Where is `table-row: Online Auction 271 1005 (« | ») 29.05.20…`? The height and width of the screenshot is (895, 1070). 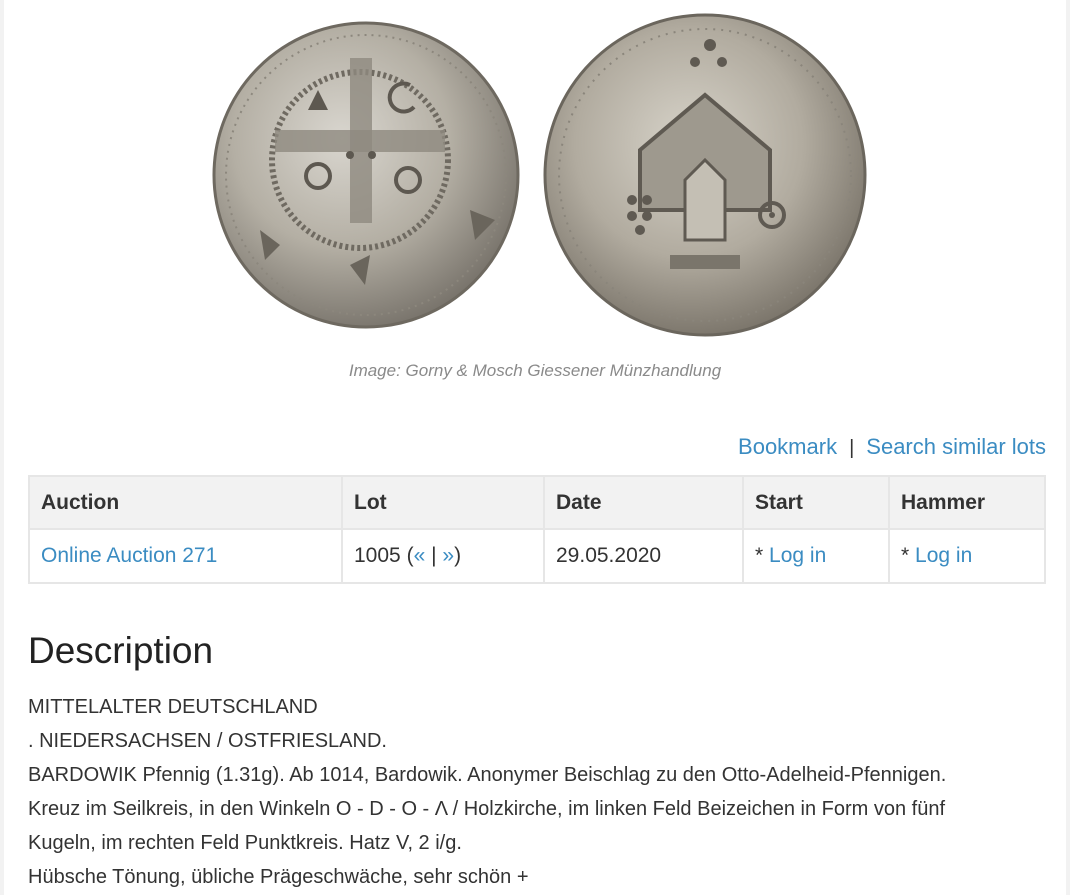
table-row: Online Auction 271 1005 (« | ») 29.05.20… is located at coordinates (537, 556).